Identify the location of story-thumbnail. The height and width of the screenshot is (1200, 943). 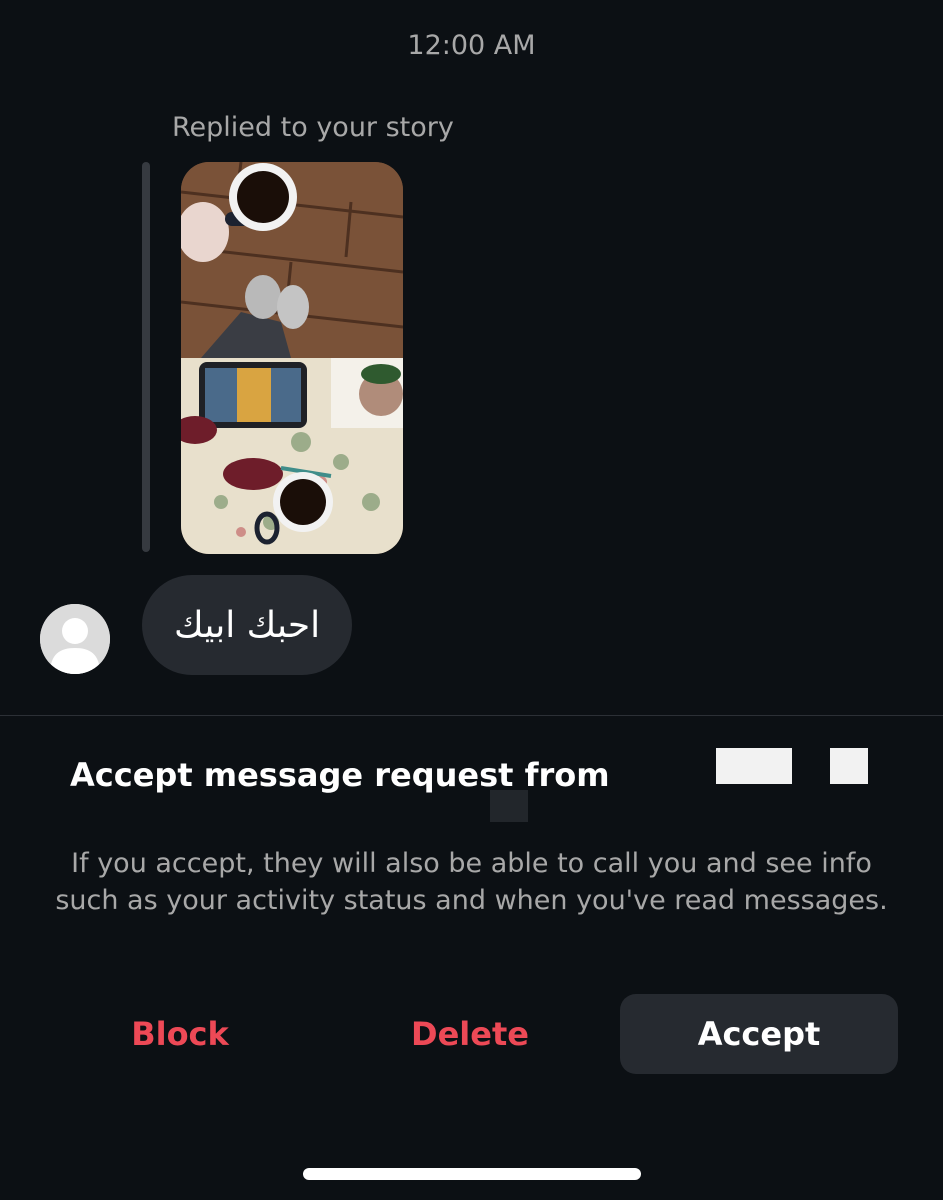
(292, 358).